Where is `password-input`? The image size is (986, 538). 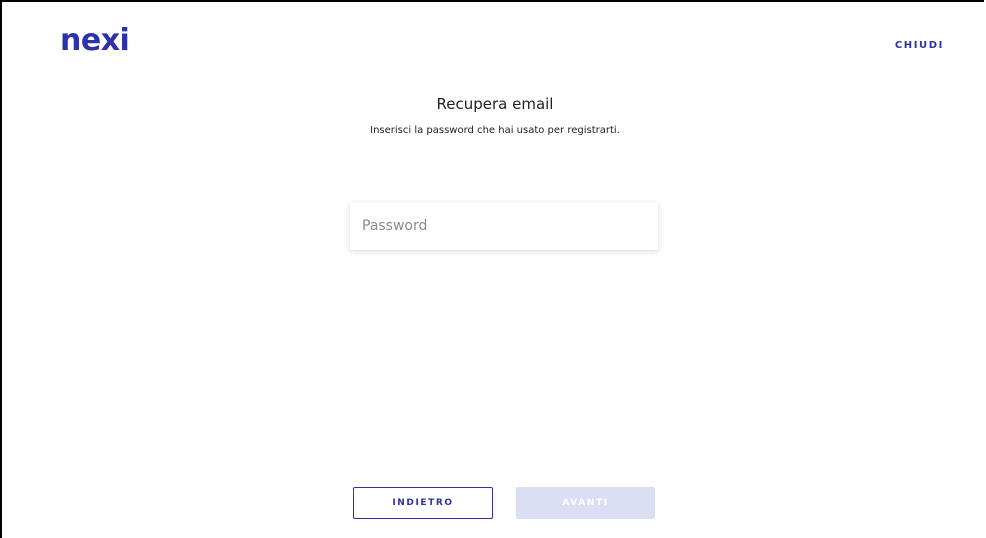
password-input is located at coordinates (504, 226).